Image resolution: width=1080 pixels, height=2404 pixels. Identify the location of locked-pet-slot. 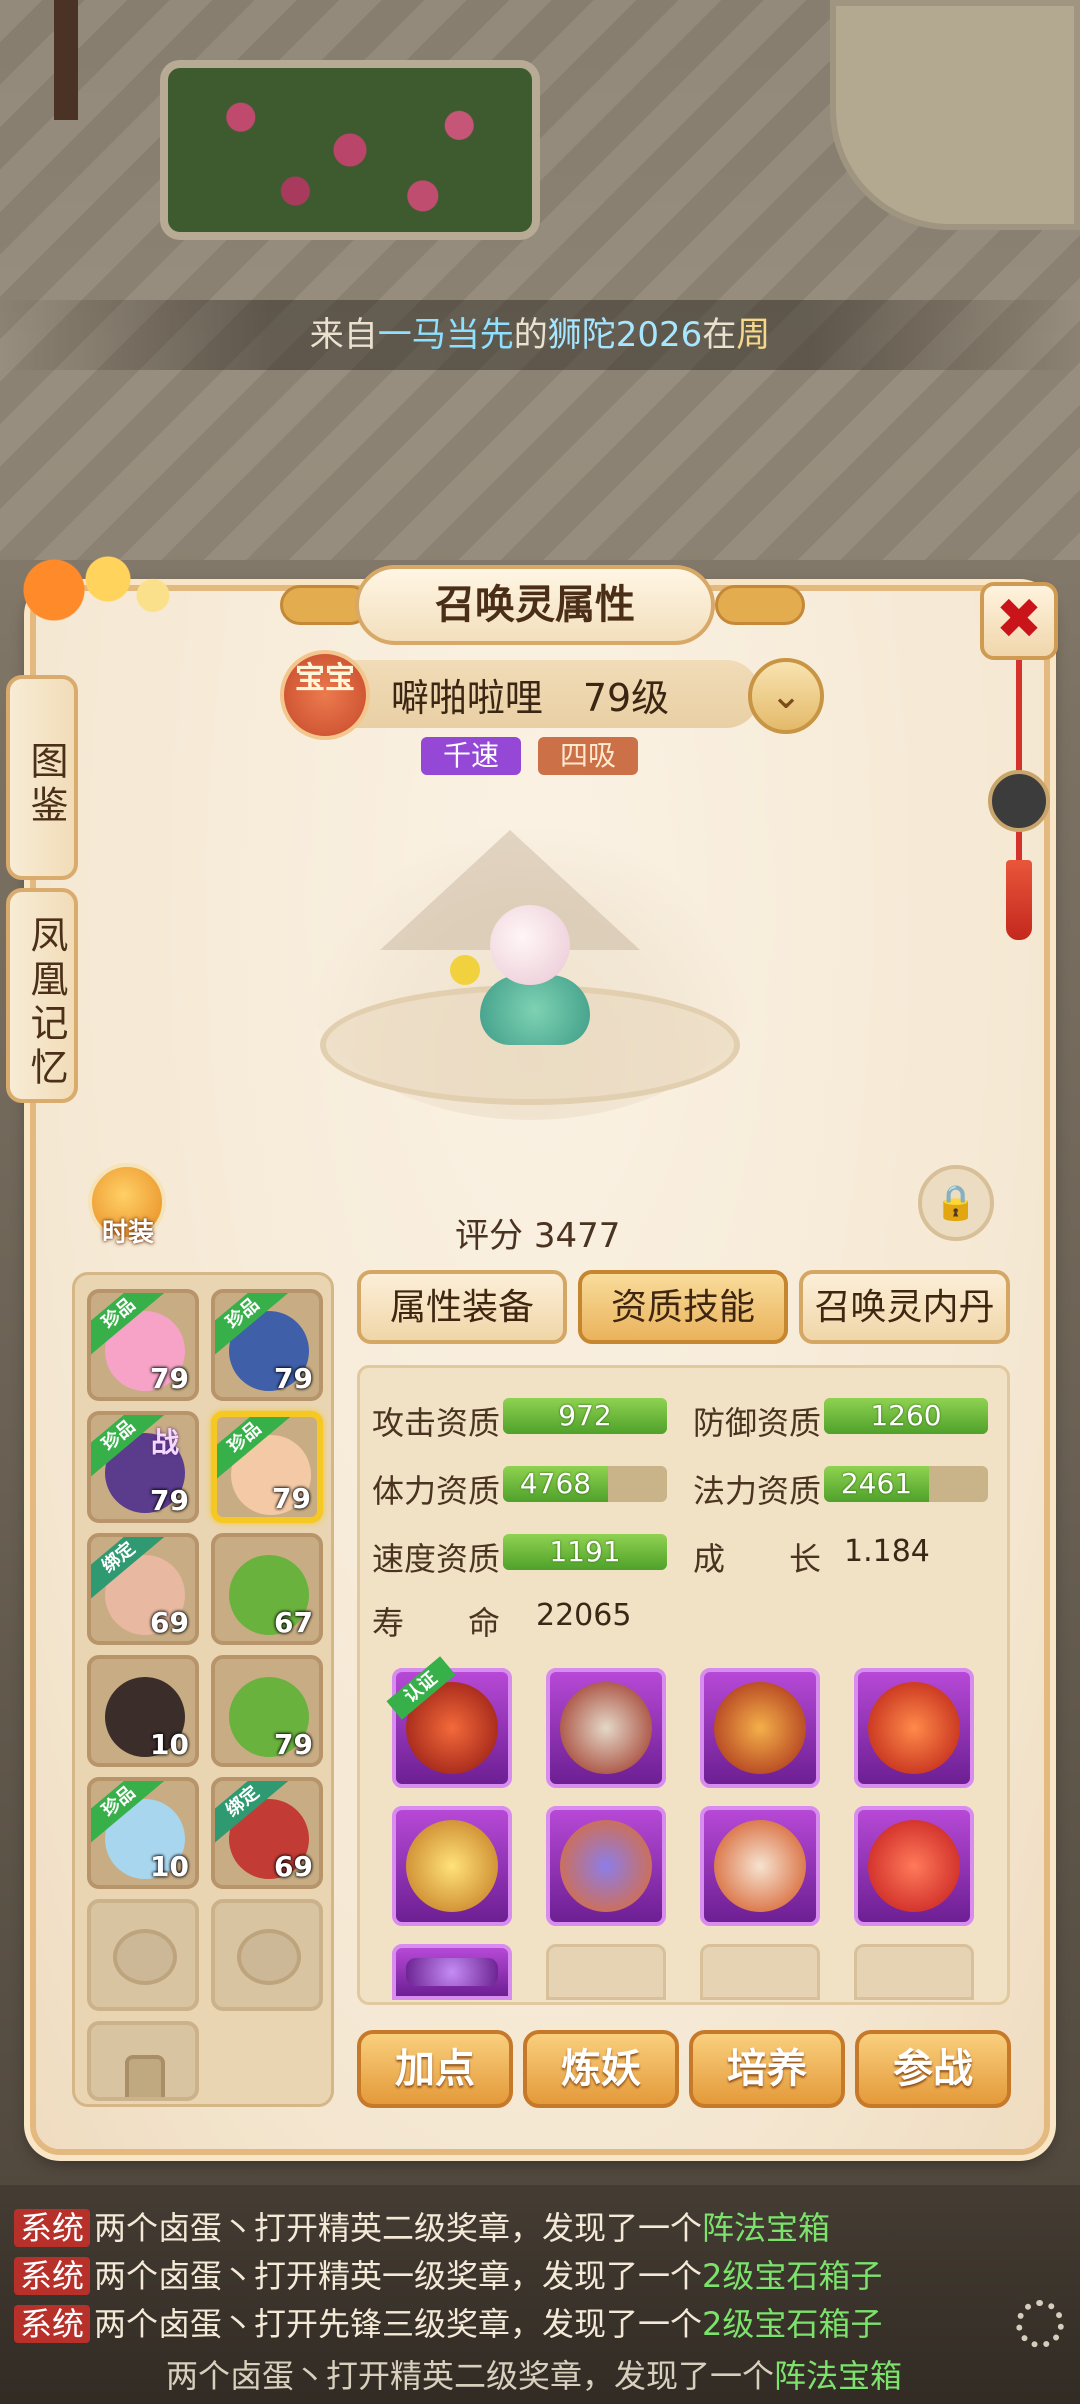
(143, 2061).